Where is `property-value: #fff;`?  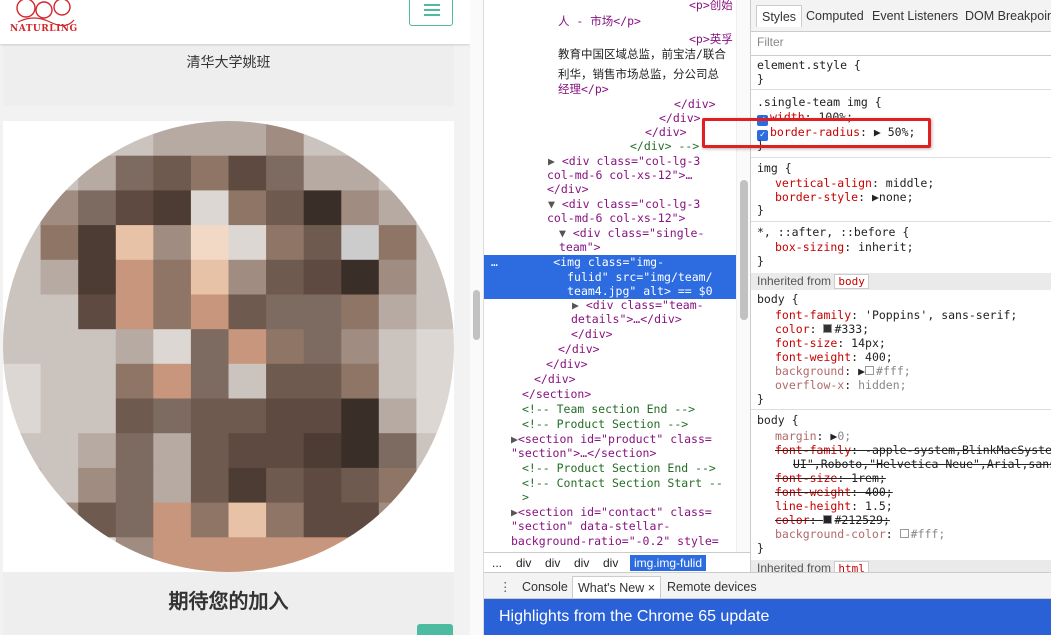
property-value: #fff; is located at coordinates (928, 534).